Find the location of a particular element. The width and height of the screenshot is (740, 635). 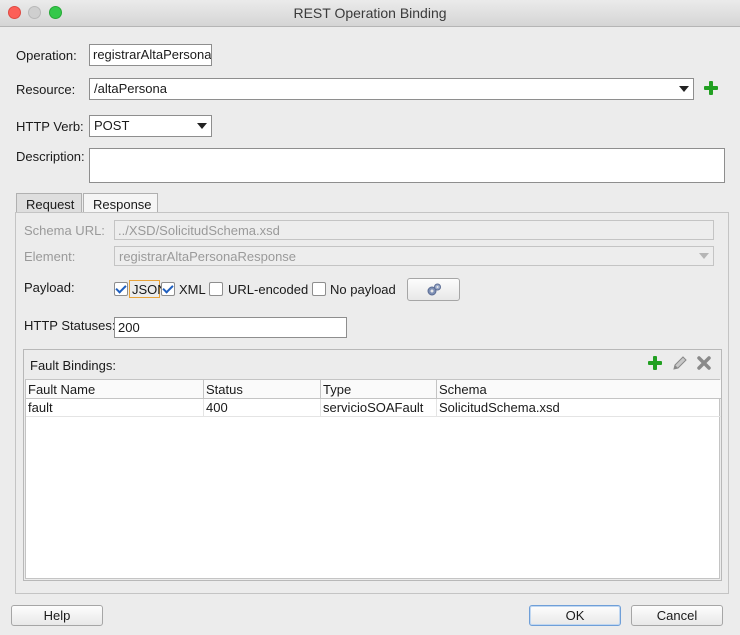

column-header-fault-name: Fault Name is located at coordinates (115, 389).